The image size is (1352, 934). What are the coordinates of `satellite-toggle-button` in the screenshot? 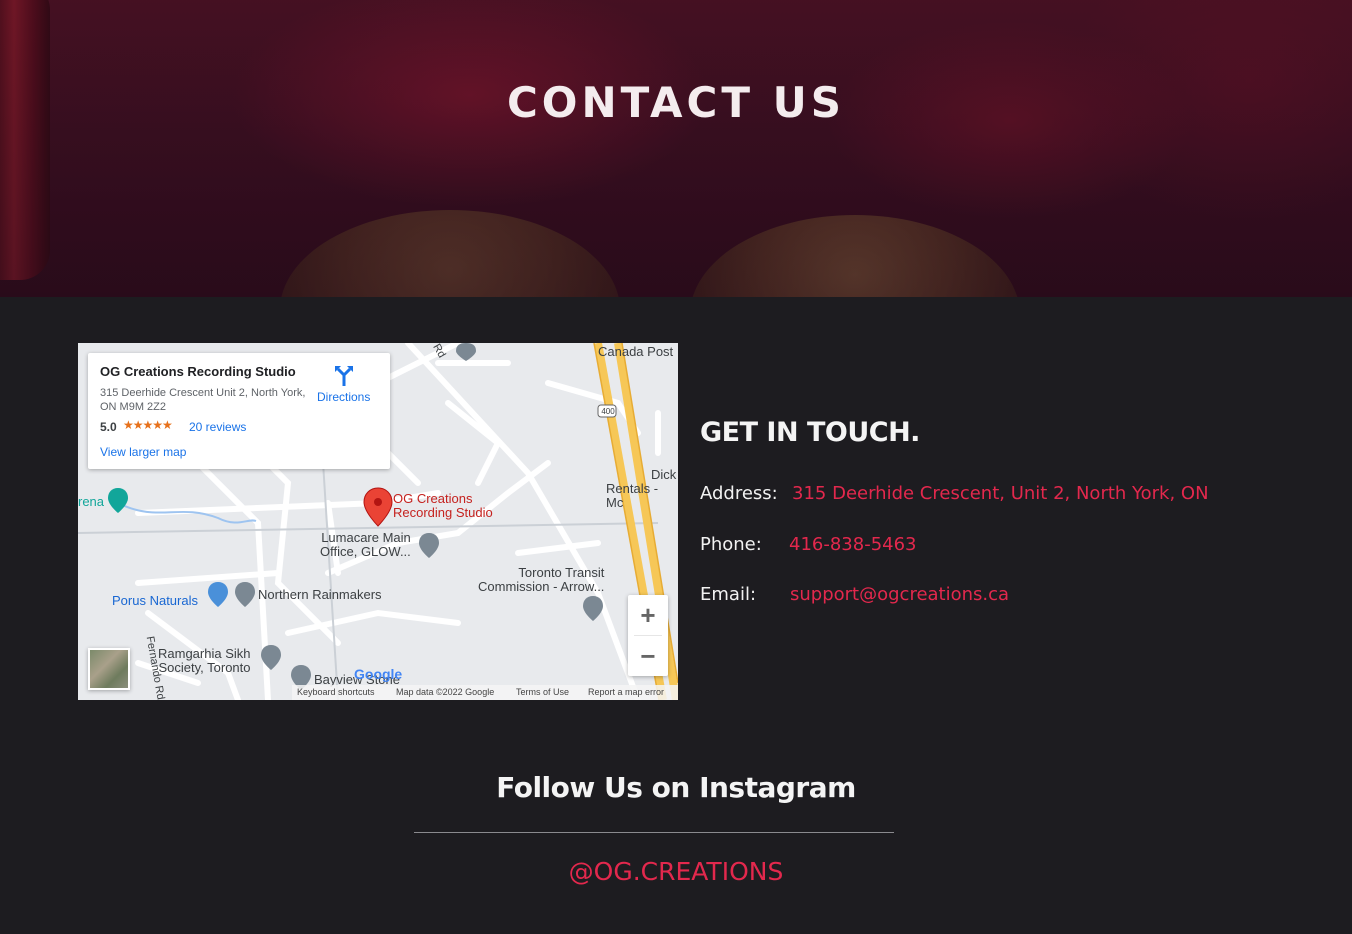 It's located at (109, 669).